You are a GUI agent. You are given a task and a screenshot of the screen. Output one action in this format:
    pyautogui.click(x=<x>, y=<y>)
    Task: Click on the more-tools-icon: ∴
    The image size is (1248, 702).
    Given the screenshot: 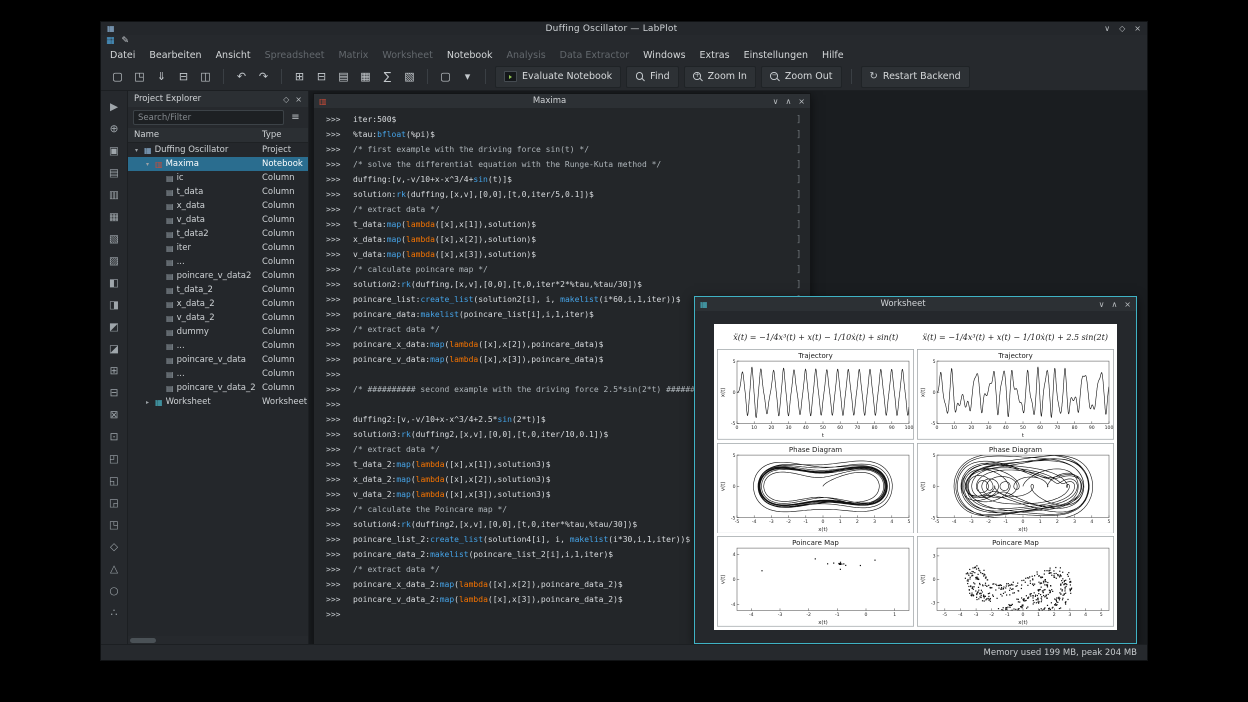 What is the action you would take?
    pyautogui.click(x=114, y=612)
    